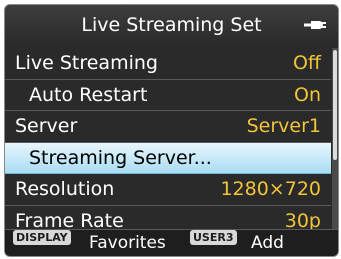 This screenshot has height=259, width=341. Describe the element at coordinates (171, 242) in the screenshot. I see `menu-footer: DISPLAY Favorites USER3 Add` at that location.